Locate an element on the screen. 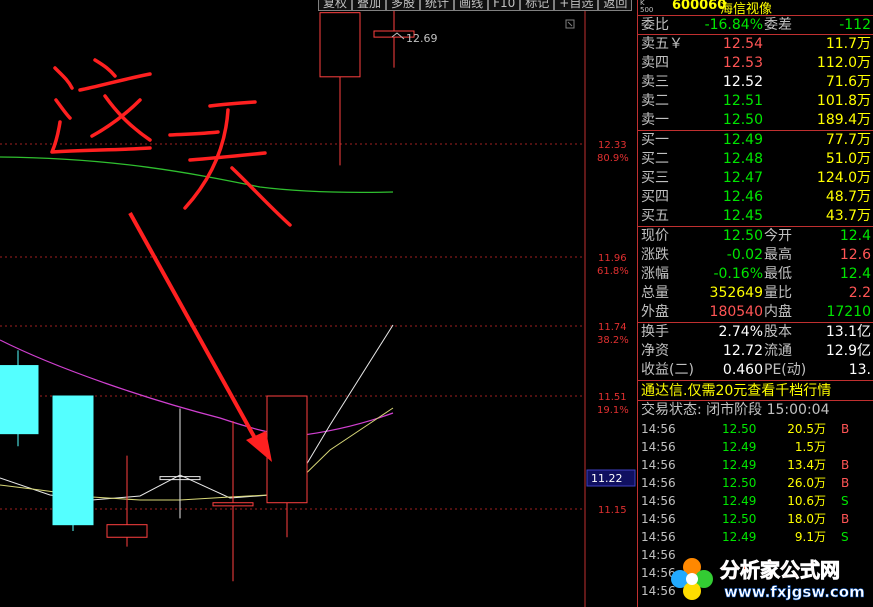  bid-row-3-v: 12.47 is located at coordinates (742, 178).